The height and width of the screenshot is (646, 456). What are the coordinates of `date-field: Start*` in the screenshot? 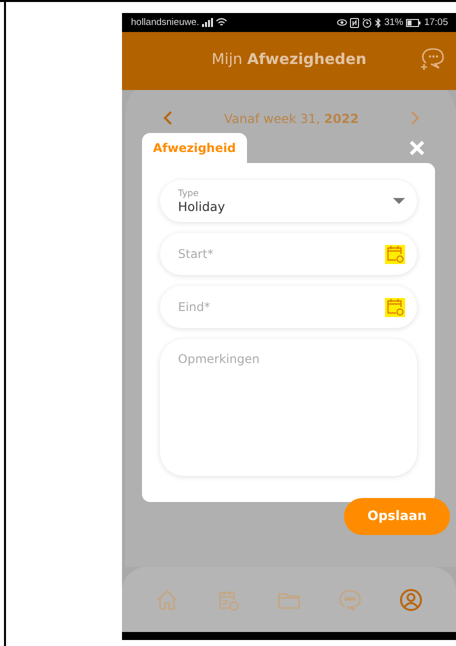 It's located at (288, 254).